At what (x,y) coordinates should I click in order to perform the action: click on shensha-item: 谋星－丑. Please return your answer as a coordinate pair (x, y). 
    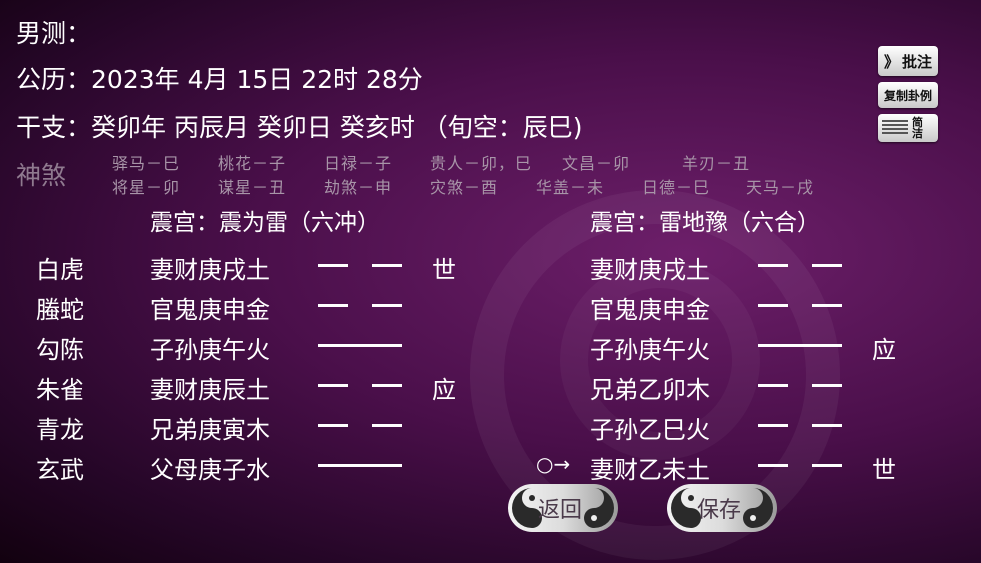
    Looking at the image, I should click on (252, 187).